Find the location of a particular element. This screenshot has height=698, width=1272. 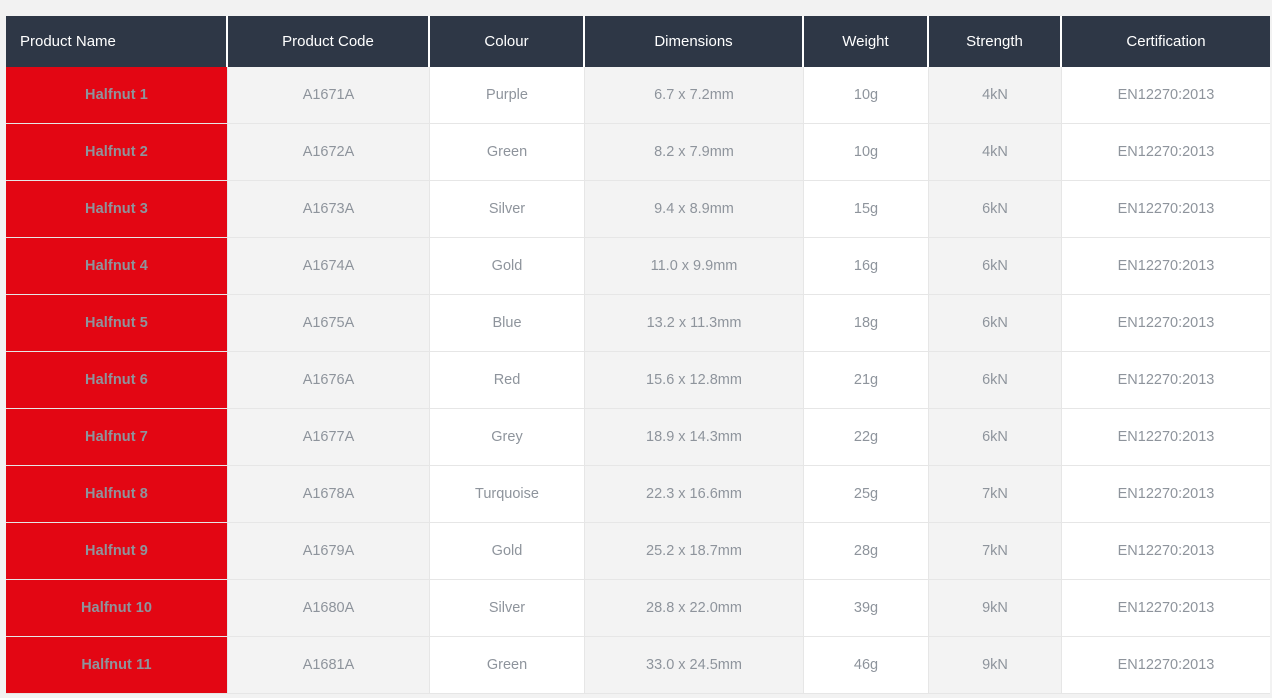

column-header-weight: Weight is located at coordinates (866, 41).